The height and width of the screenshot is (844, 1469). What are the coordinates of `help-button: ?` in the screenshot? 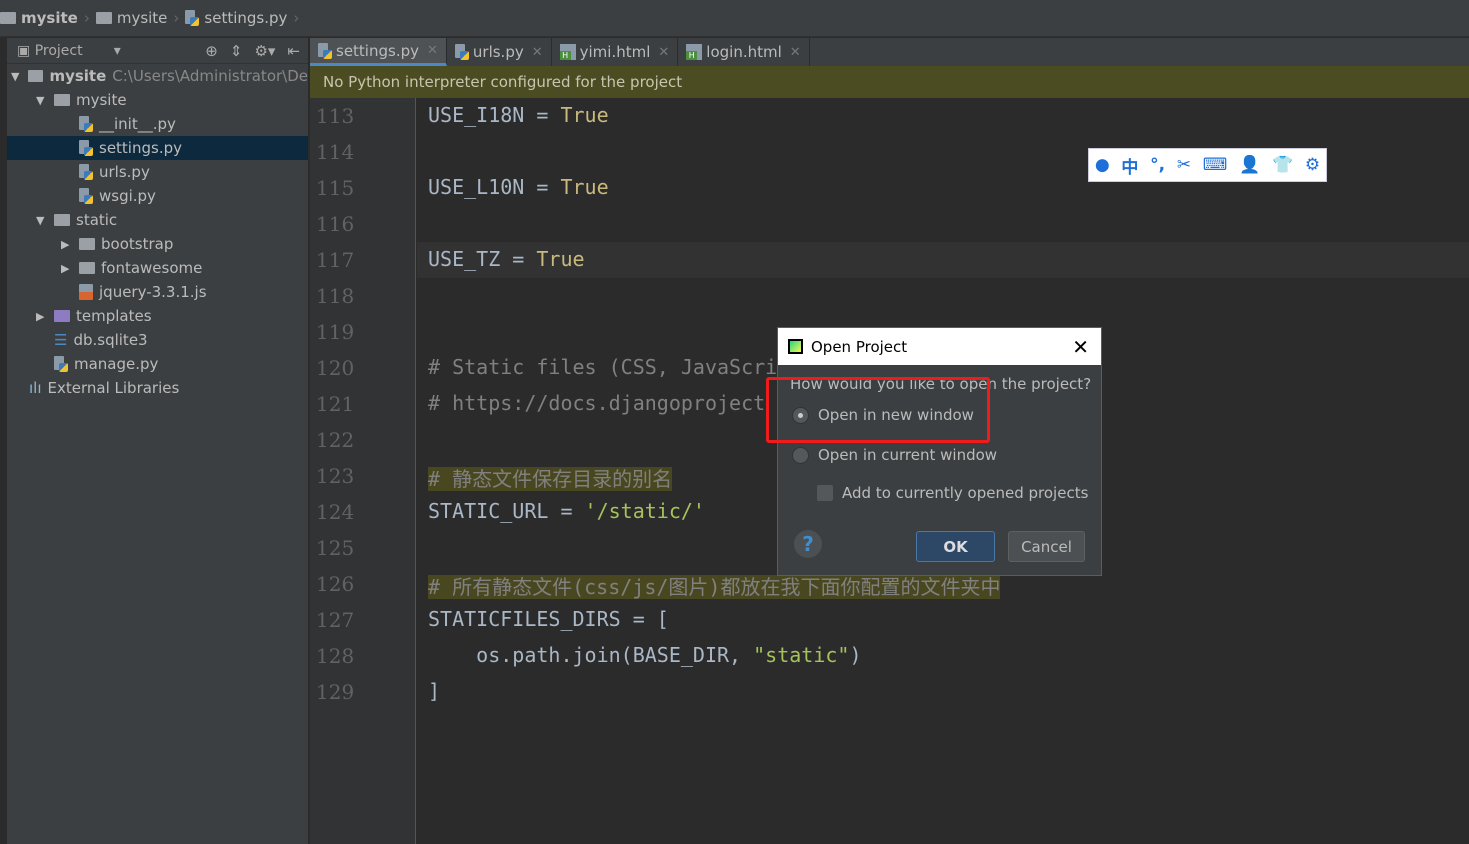 It's located at (808, 544).